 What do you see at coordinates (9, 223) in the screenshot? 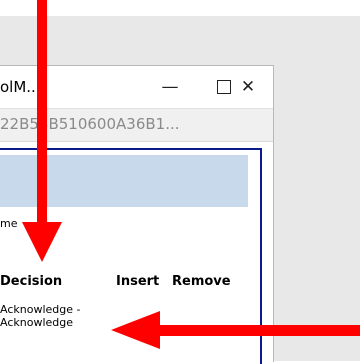
I see `field-label: me` at bounding box center [9, 223].